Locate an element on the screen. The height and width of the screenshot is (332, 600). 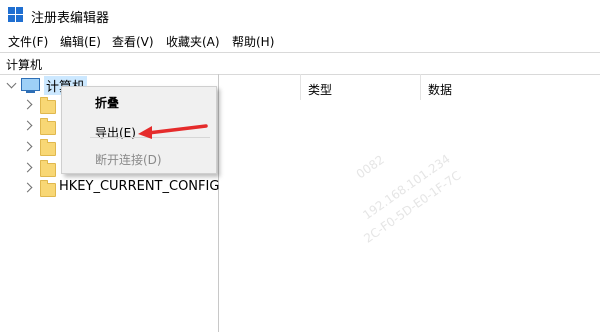
registry-editor-icon is located at coordinates (16, 15).